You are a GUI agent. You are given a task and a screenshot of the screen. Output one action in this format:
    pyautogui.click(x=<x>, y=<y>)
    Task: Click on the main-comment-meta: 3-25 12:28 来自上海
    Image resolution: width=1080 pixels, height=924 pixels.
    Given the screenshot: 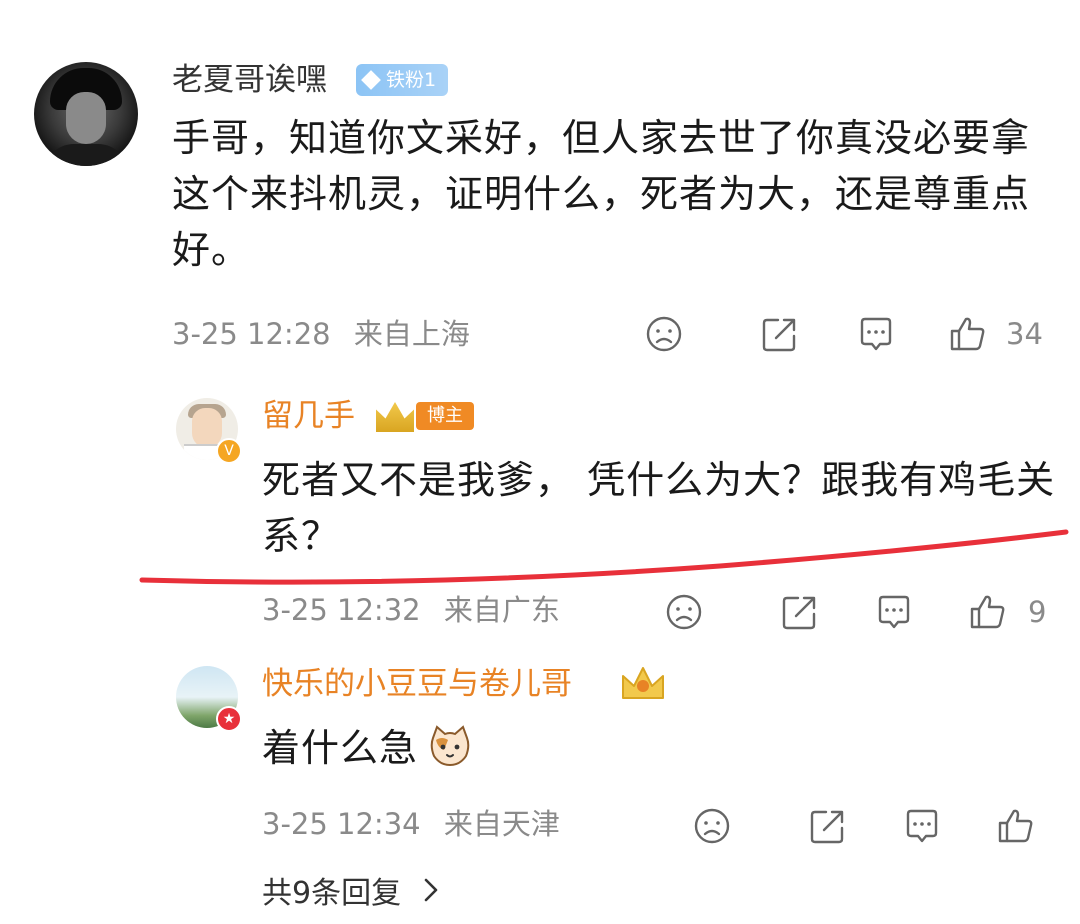 What is the action you would take?
    pyautogui.click(x=321, y=334)
    